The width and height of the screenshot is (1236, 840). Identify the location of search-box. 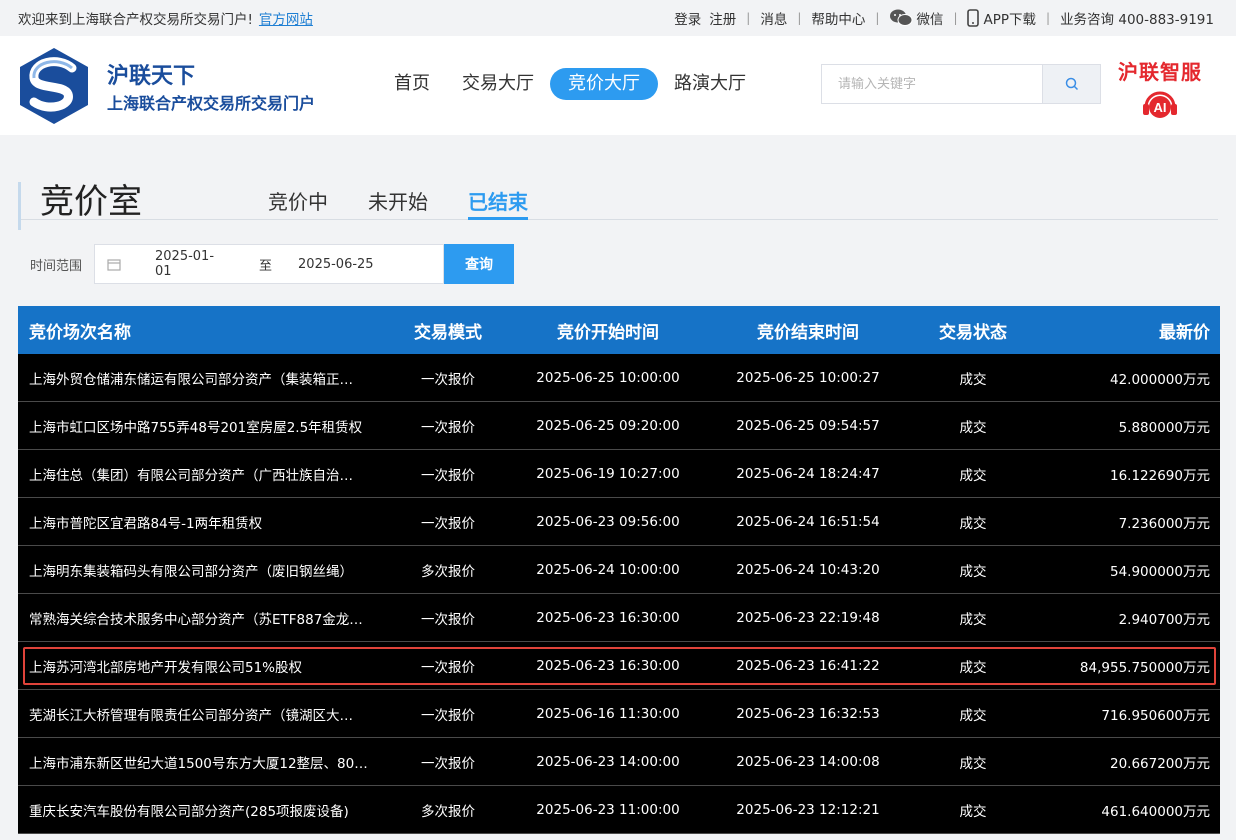
(961, 84).